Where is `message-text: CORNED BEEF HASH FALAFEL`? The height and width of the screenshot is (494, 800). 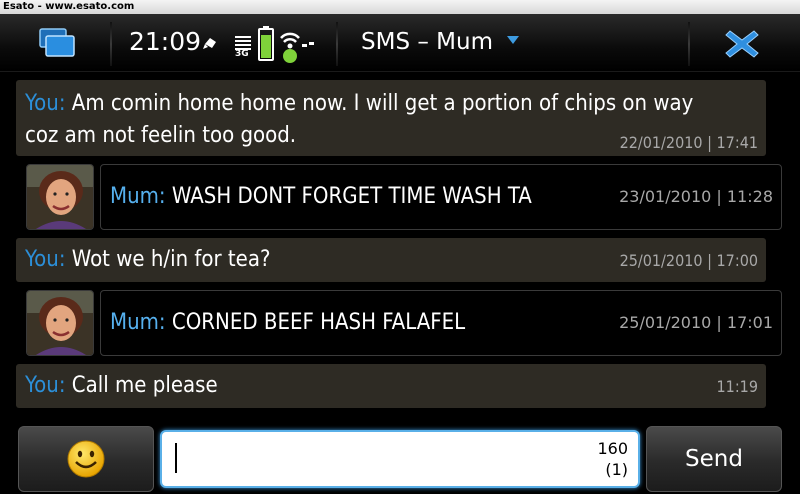 message-text: CORNED BEEF HASH FALAFEL is located at coordinates (315, 322).